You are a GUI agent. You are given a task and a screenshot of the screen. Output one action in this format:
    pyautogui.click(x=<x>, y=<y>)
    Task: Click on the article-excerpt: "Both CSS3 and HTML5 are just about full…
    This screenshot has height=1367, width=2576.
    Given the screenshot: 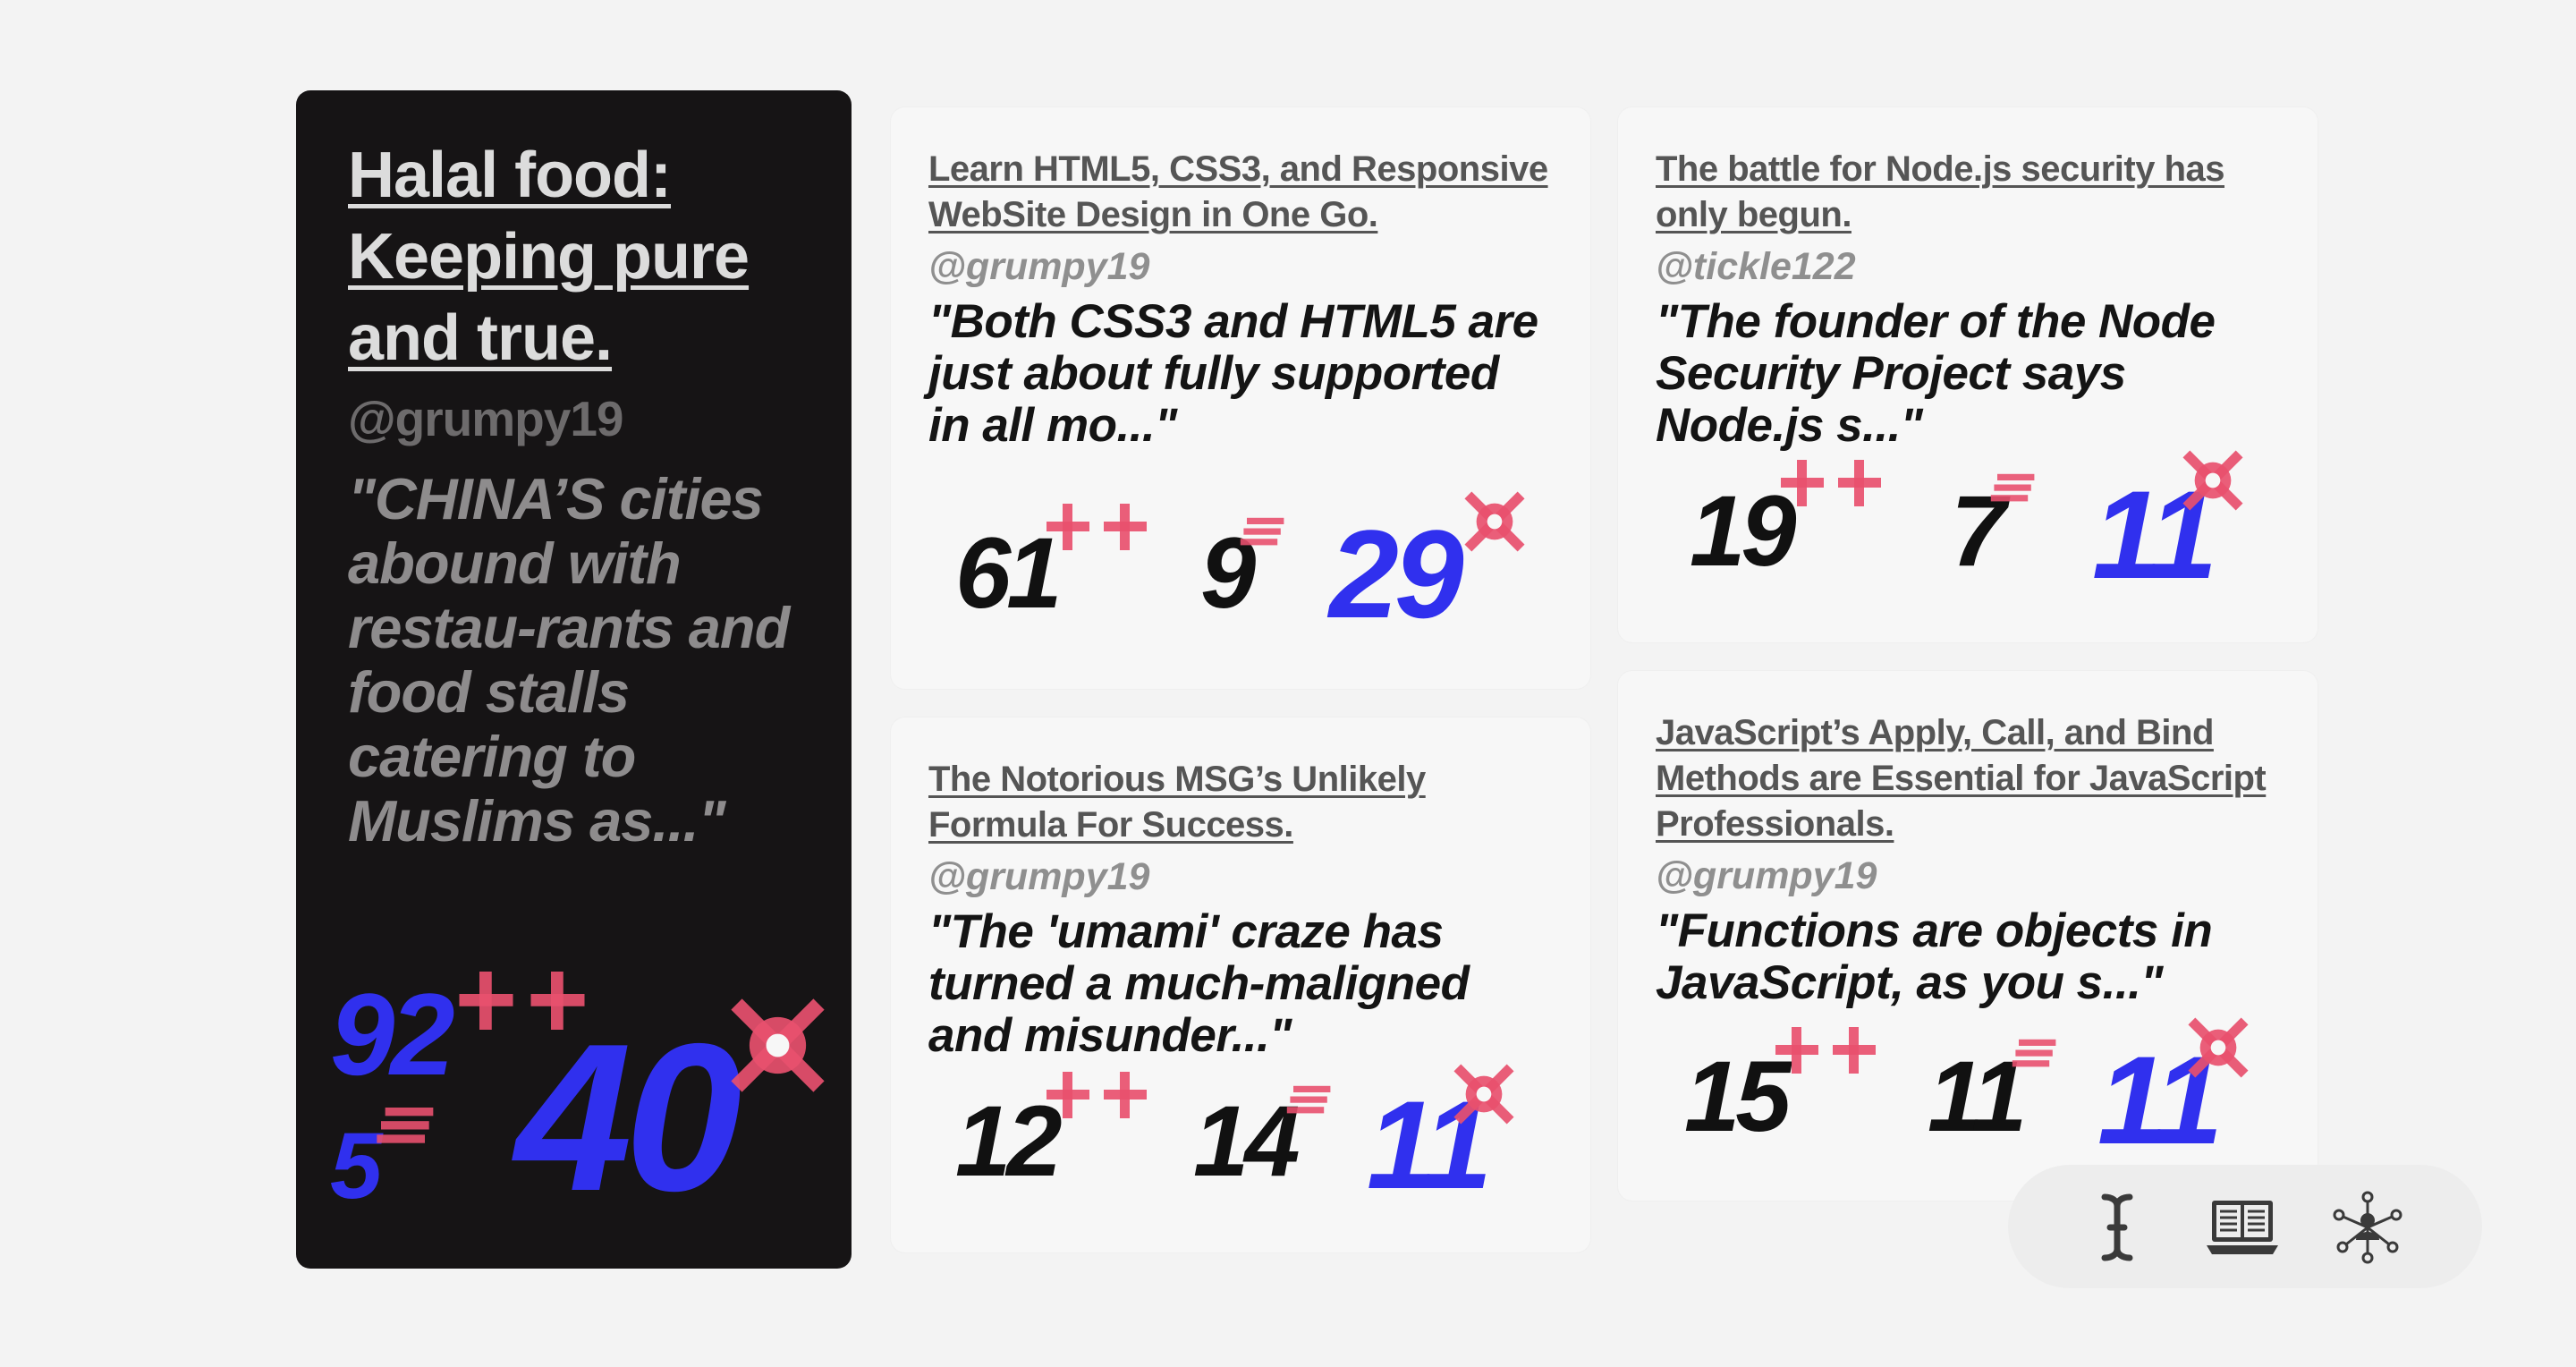 What is the action you would take?
    pyautogui.click(x=1233, y=373)
    